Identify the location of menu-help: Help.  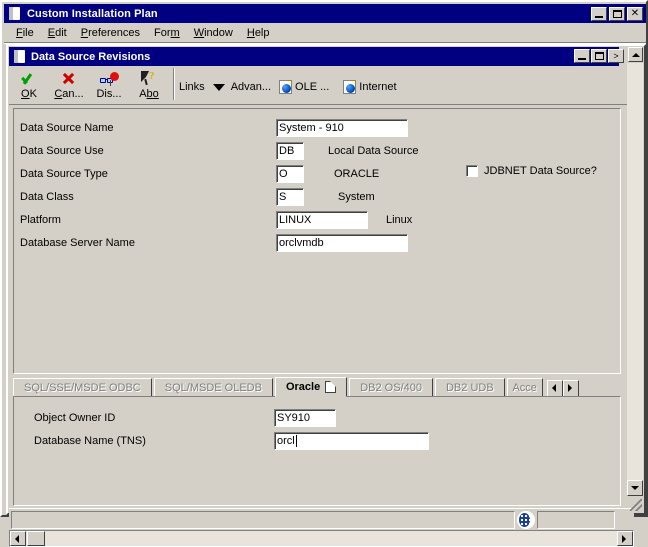
(258, 33).